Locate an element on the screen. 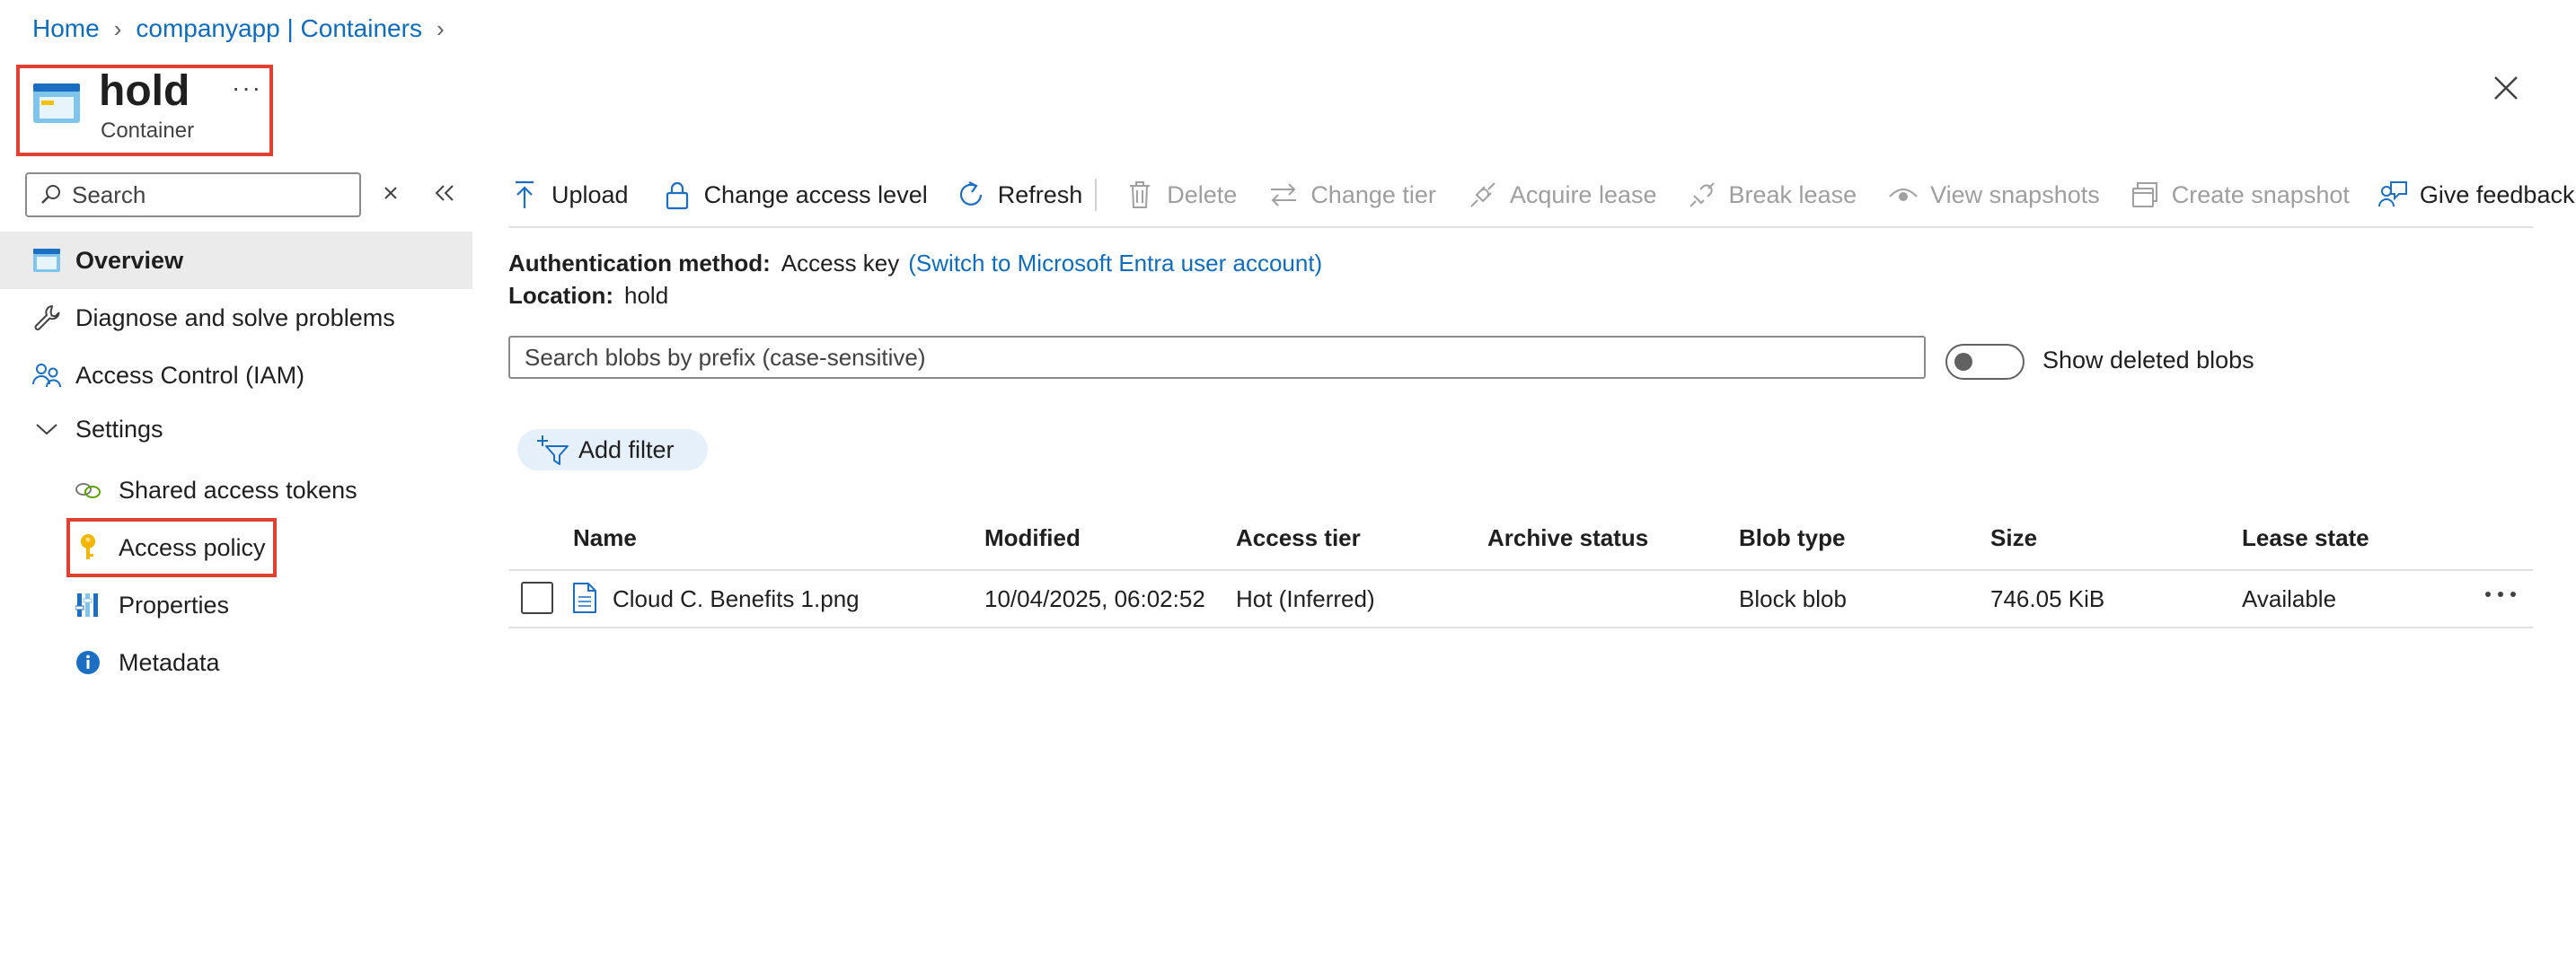 The height and width of the screenshot is (957, 2576). breadcrumb: Home › companyapp | Containers › is located at coordinates (245, 29).